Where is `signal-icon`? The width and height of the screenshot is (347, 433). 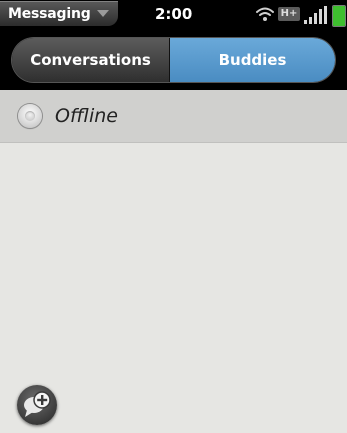
signal-icon is located at coordinates (315, 15).